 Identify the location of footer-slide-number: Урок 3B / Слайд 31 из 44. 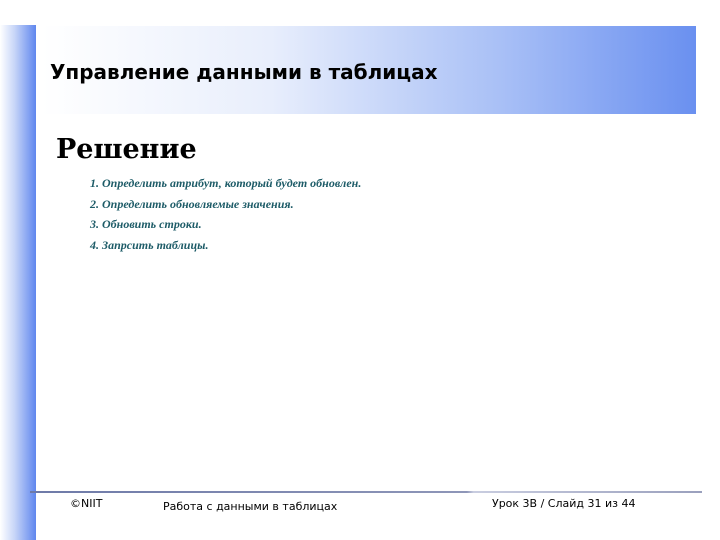
(564, 503).